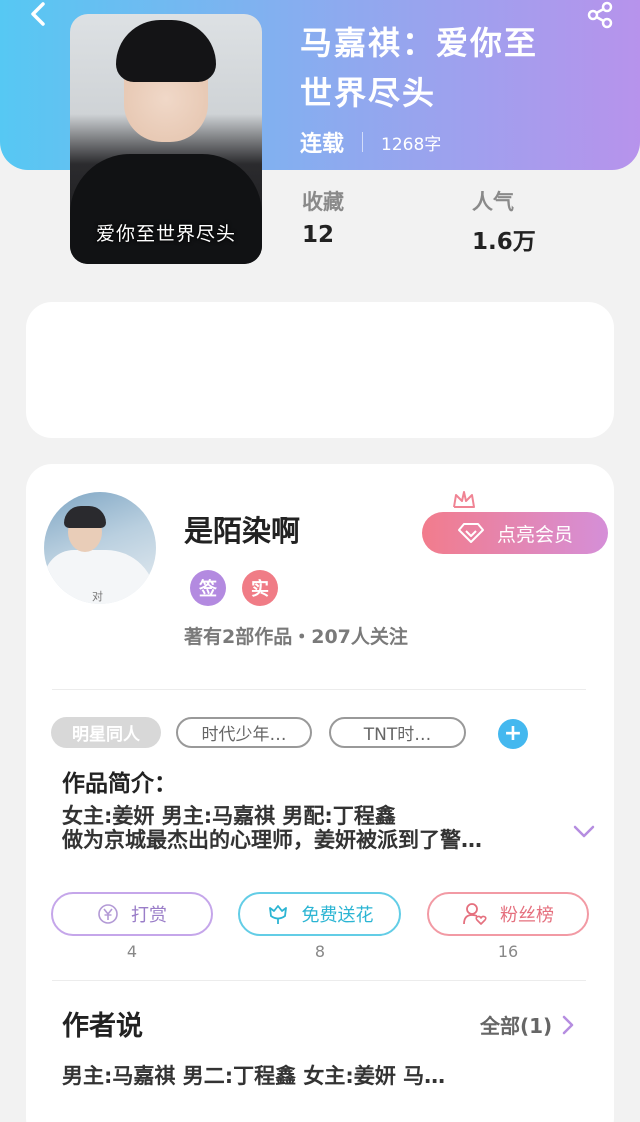 This screenshot has width=640, height=1122. I want to click on popularity-label: 人气, so click(493, 202).